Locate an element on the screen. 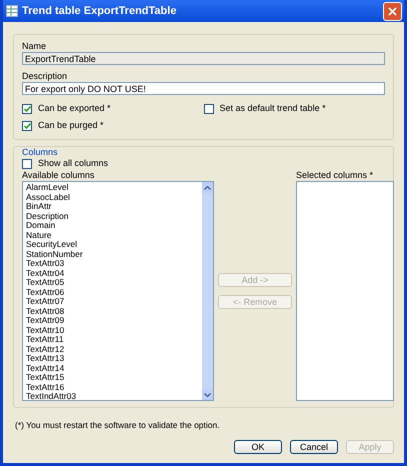 The image size is (407, 466). dialog-button: Cancel is located at coordinates (314, 447).